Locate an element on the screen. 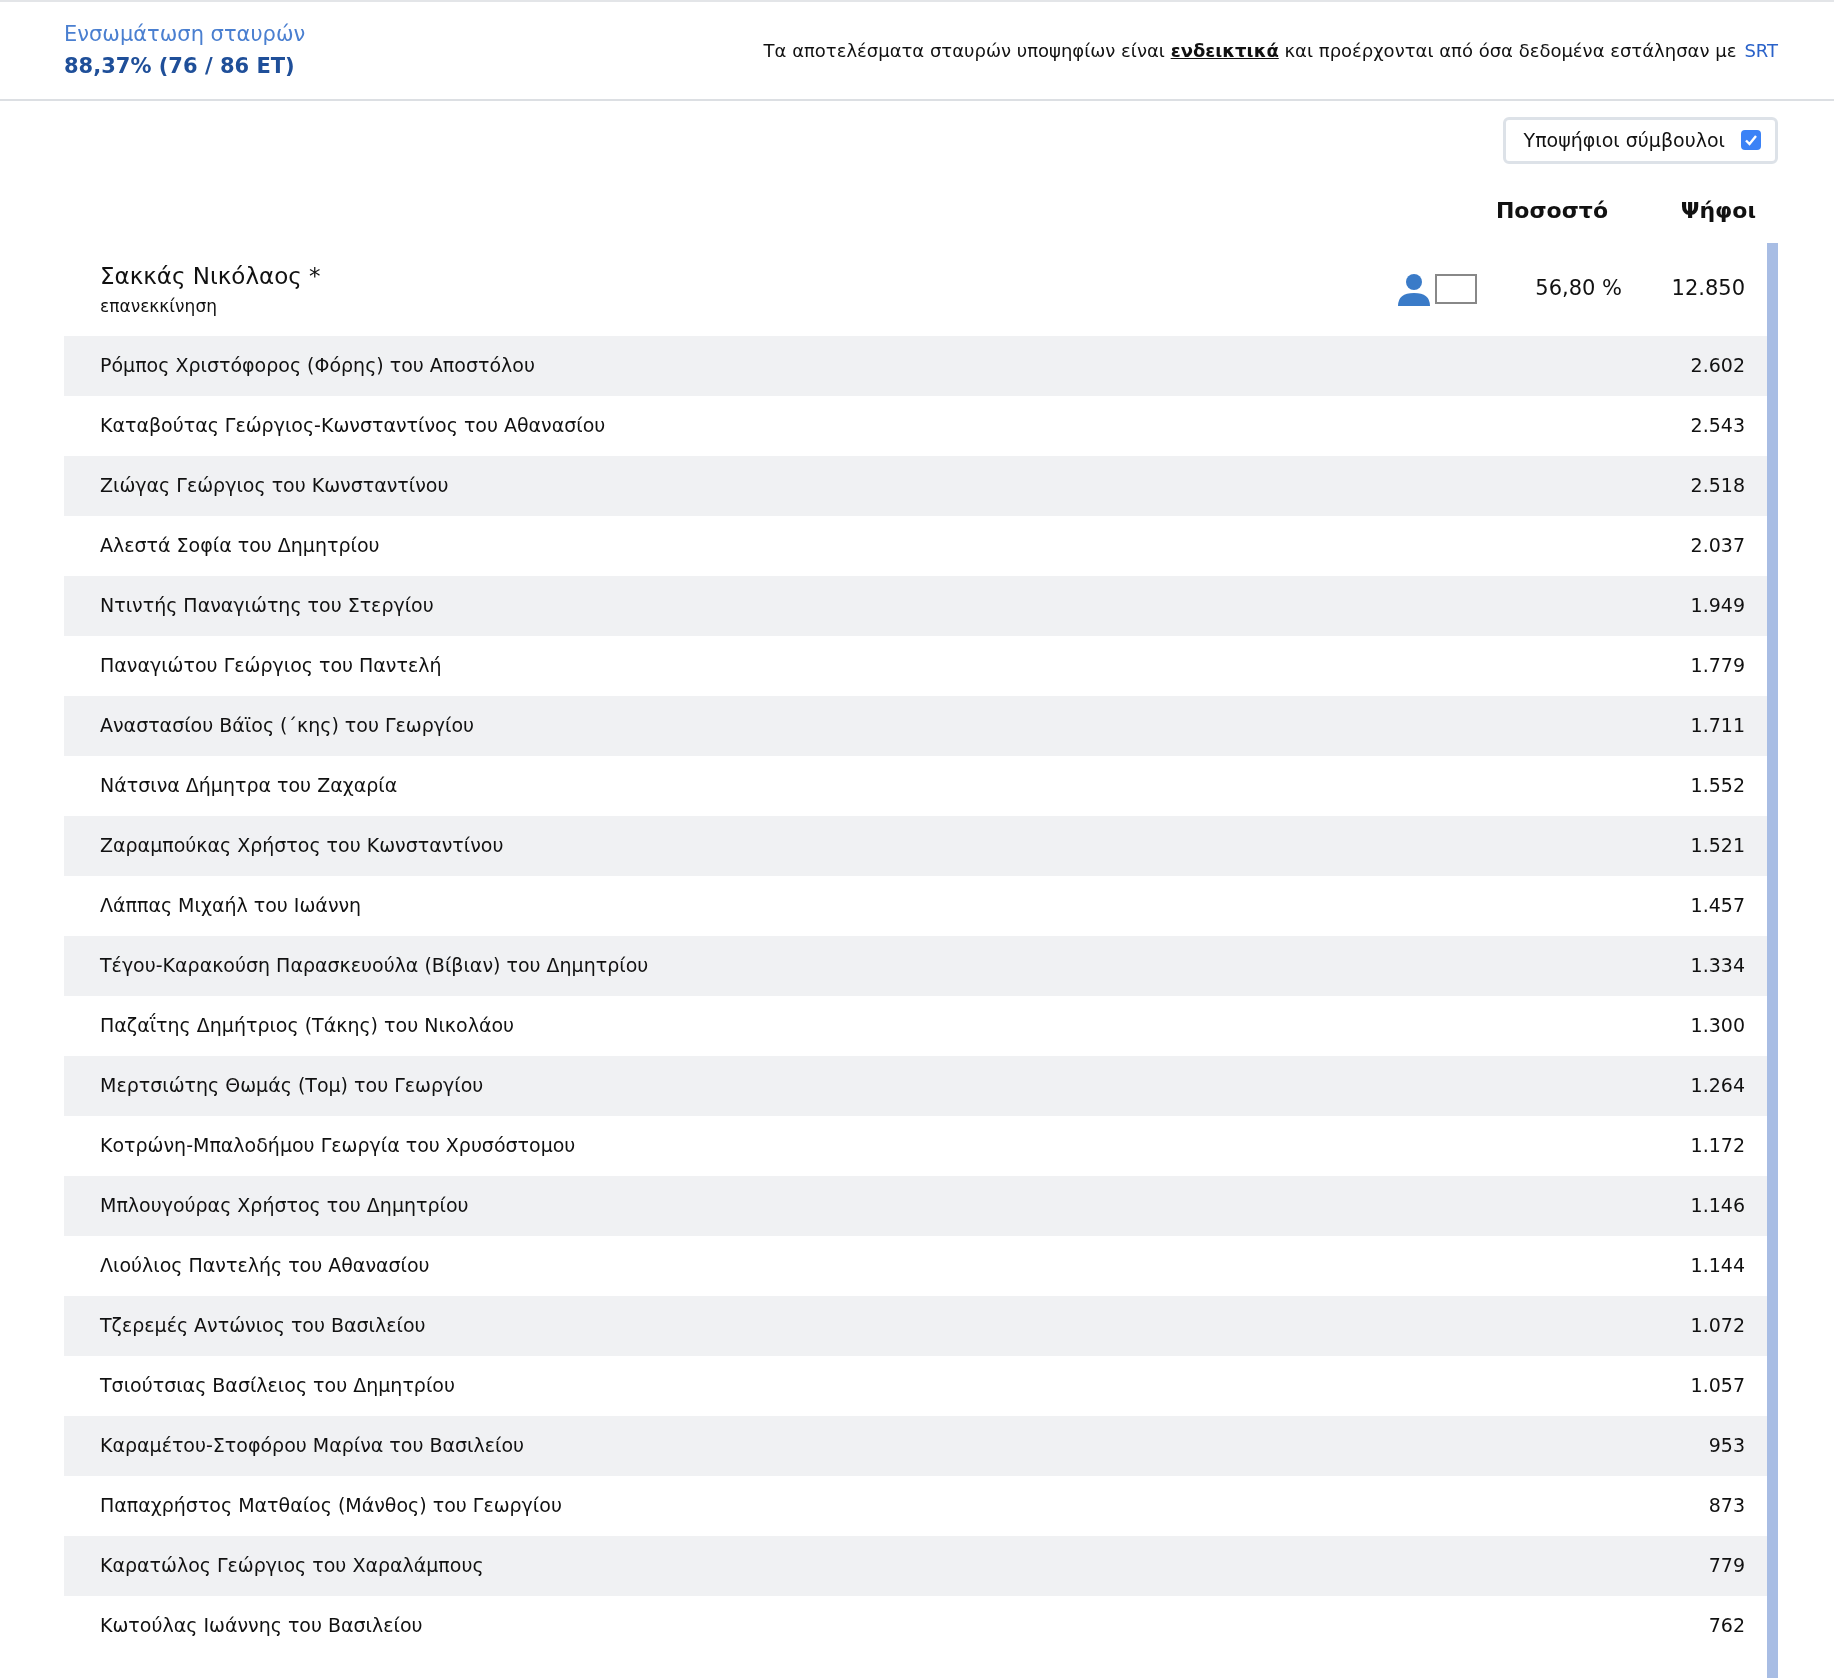 The width and height of the screenshot is (1834, 1678). vote-count: 1.521 is located at coordinates (1717, 846).